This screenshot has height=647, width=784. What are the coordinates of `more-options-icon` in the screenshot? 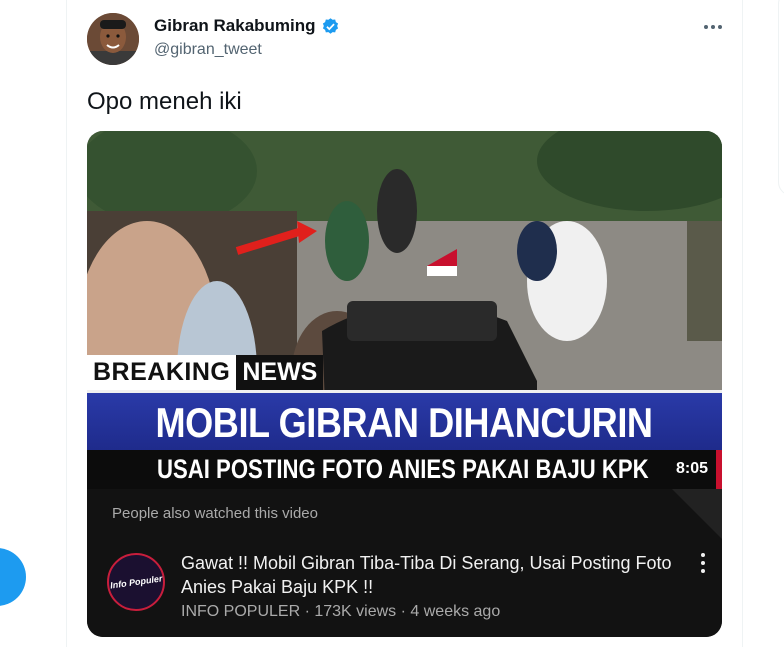 It's located at (713, 27).